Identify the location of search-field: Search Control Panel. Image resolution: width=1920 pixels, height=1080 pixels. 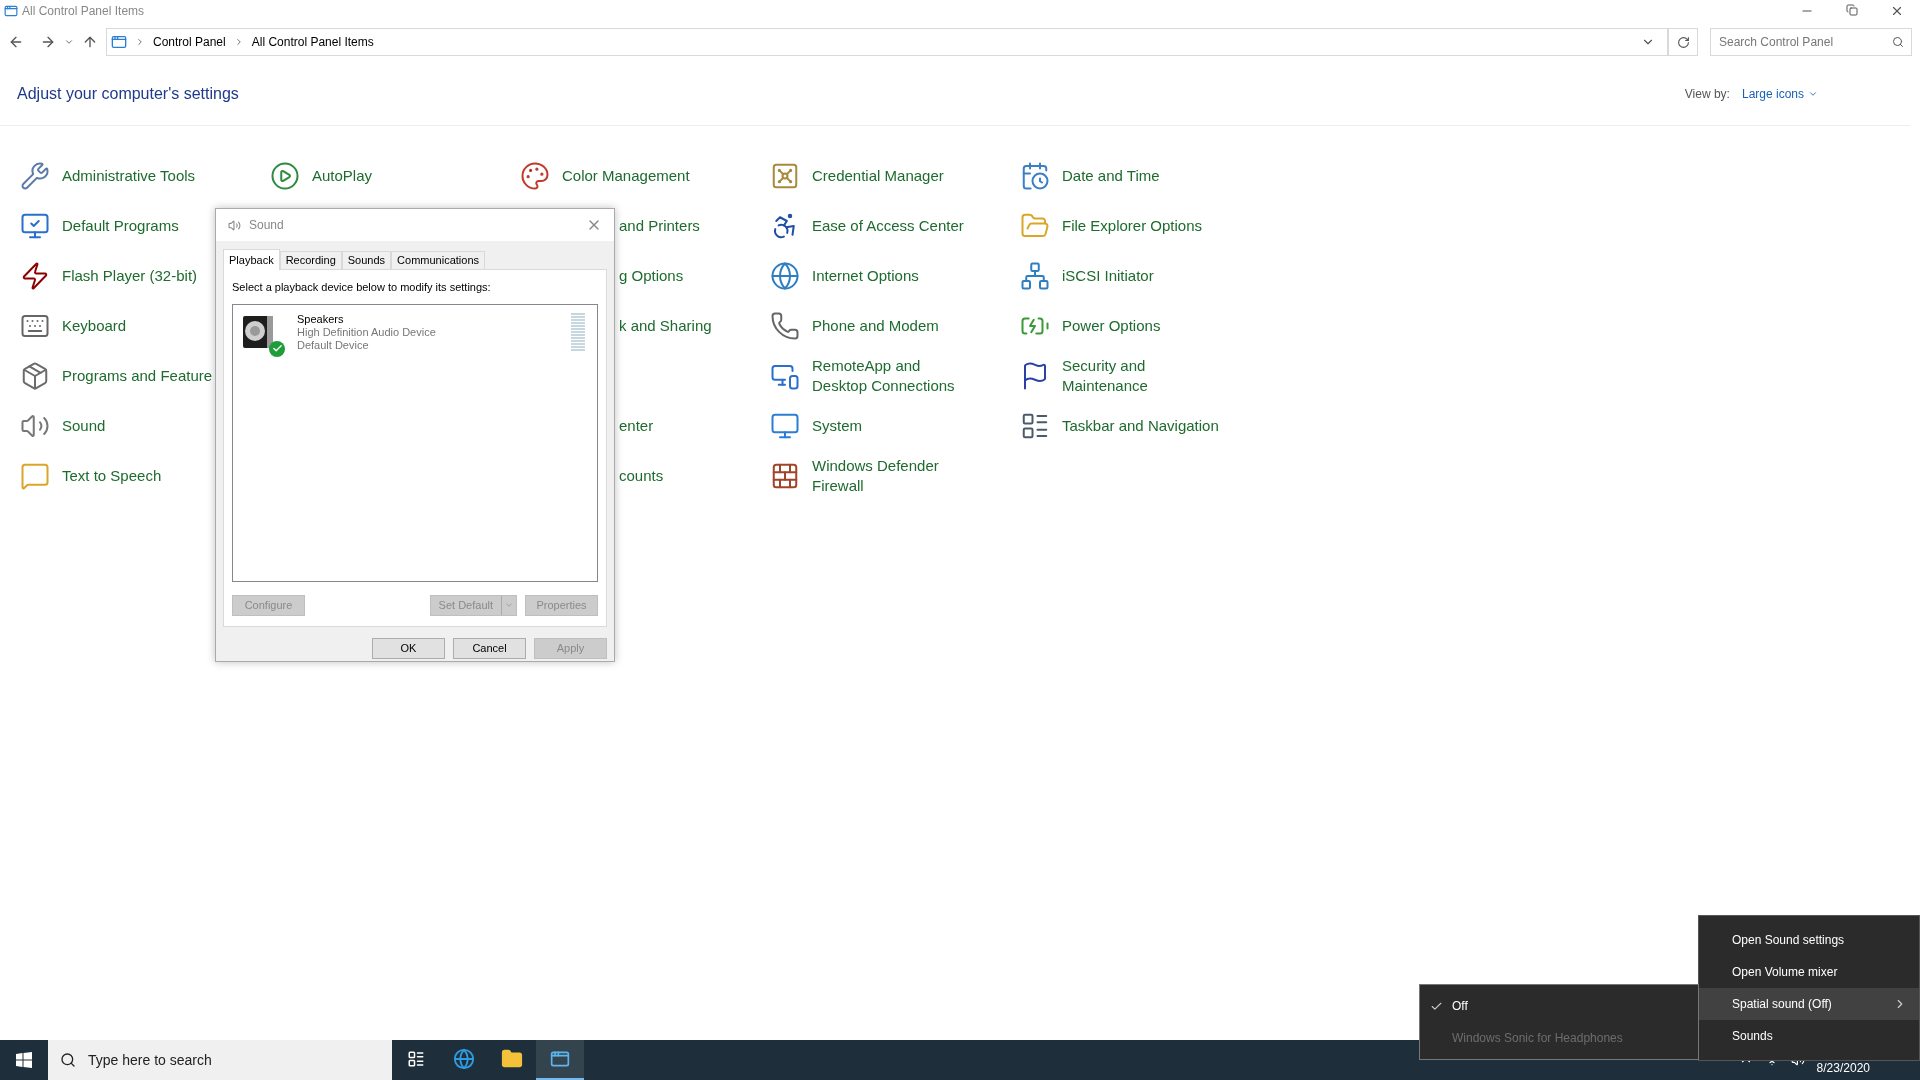
(1811, 42).